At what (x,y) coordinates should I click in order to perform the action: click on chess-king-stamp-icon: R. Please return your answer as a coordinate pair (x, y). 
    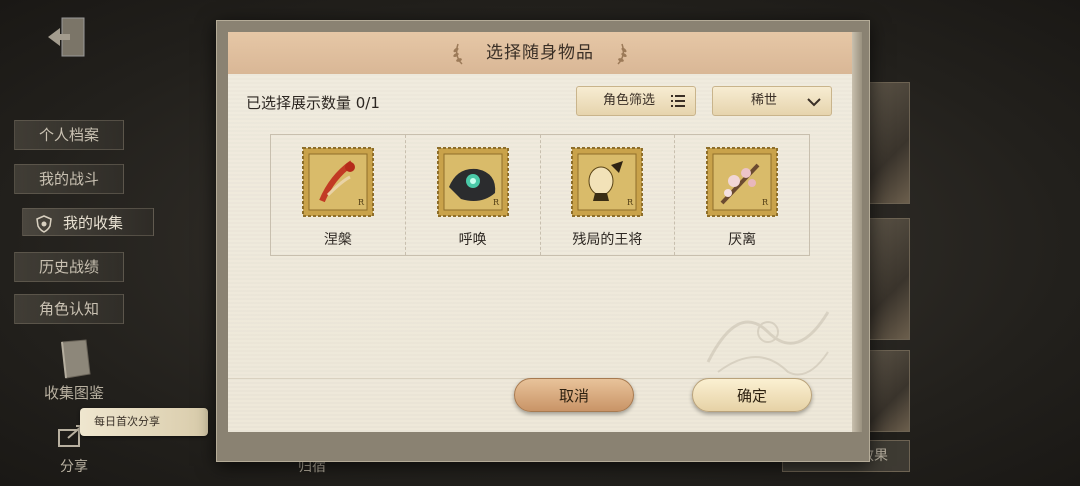
    Looking at the image, I should click on (607, 182).